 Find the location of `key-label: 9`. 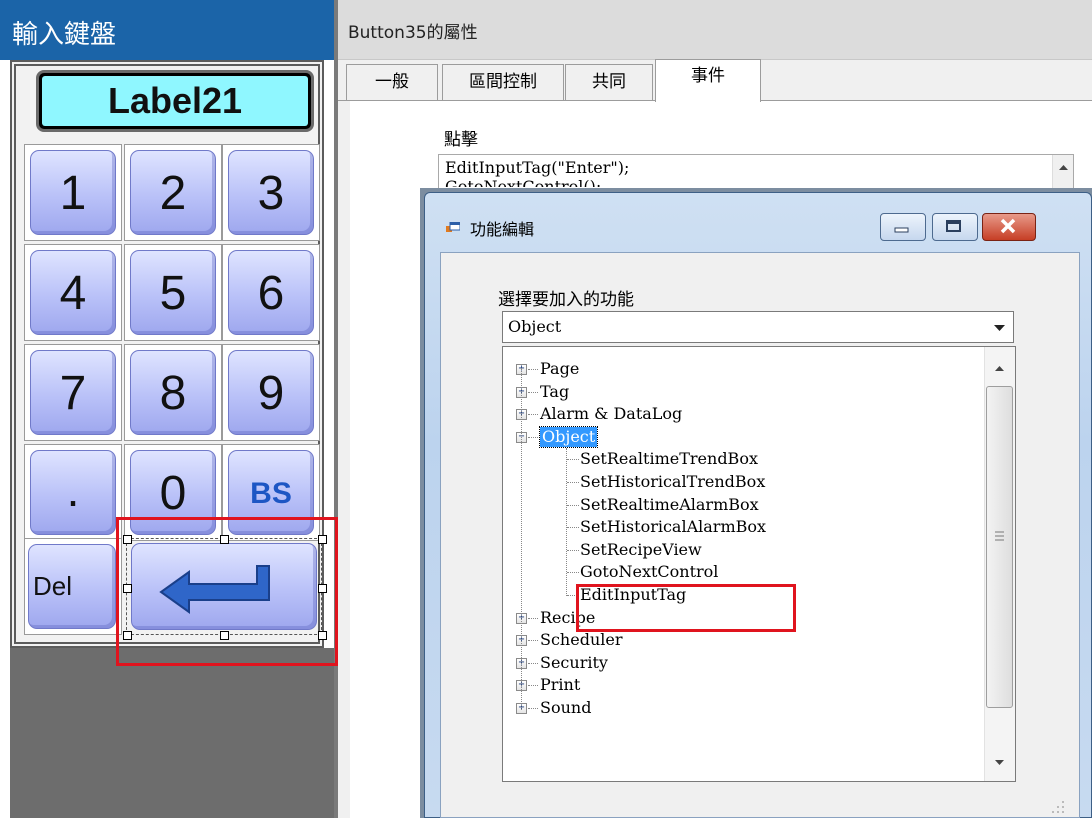

key-label: 9 is located at coordinates (271, 393).